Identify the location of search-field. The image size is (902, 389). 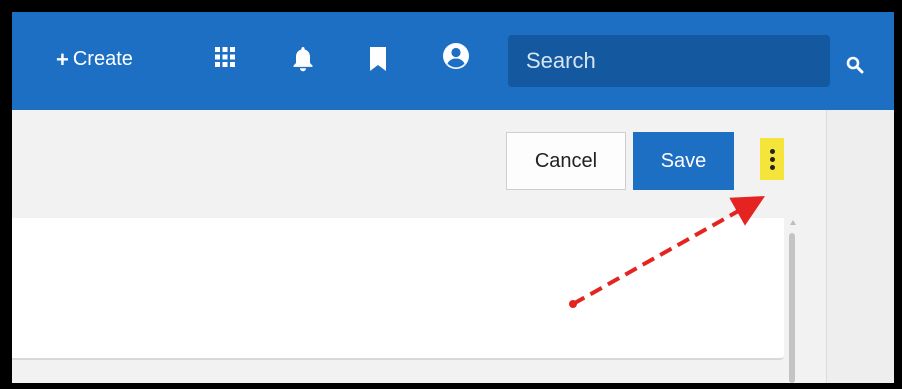
(669, 61).